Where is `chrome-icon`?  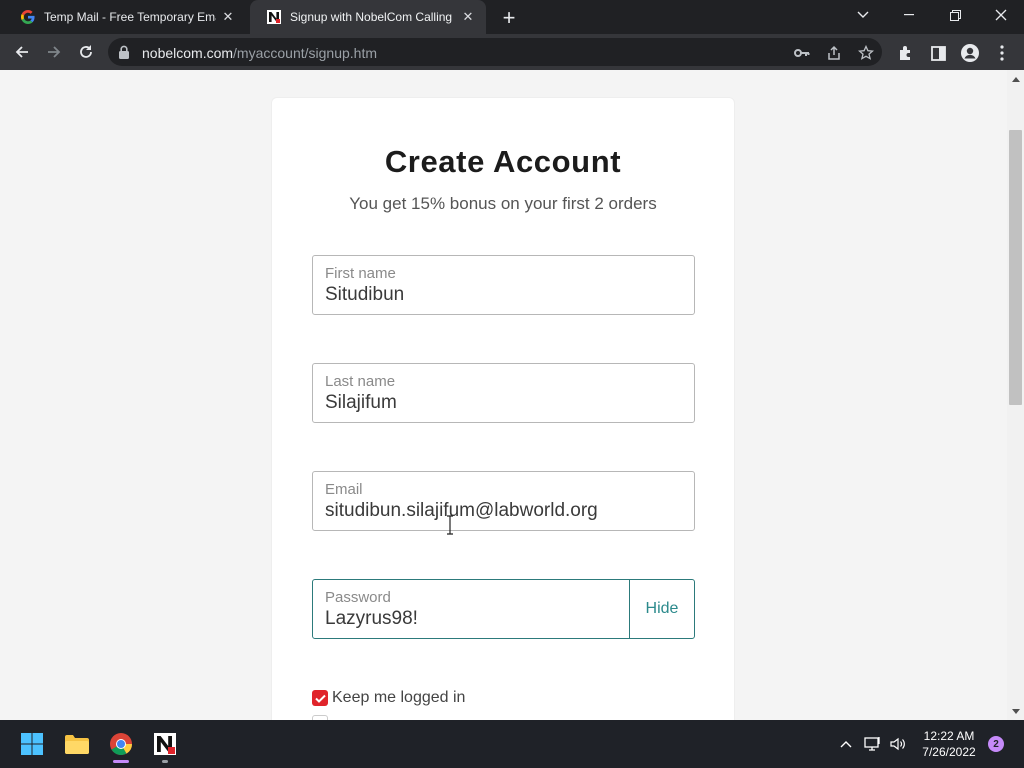
chrome-icon is located at coordinates (121, 744).